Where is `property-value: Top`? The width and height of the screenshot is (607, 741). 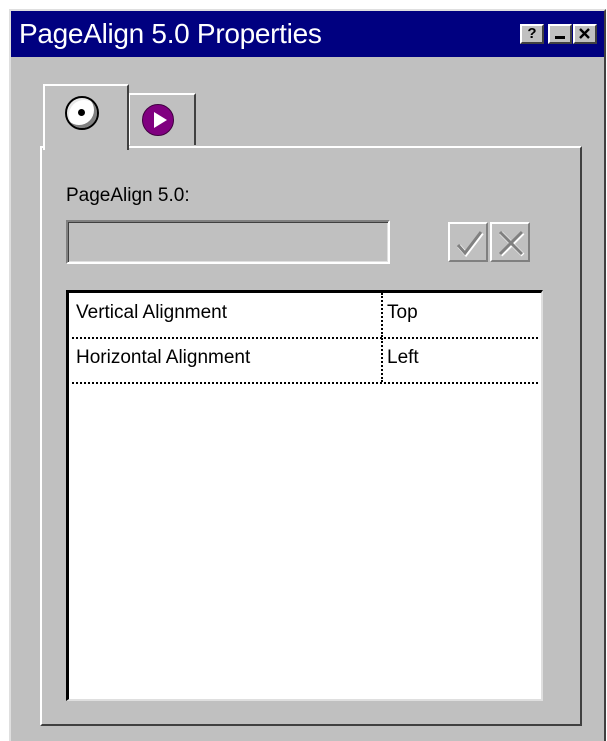 property-value: Top is located at coordinates (402, 313).